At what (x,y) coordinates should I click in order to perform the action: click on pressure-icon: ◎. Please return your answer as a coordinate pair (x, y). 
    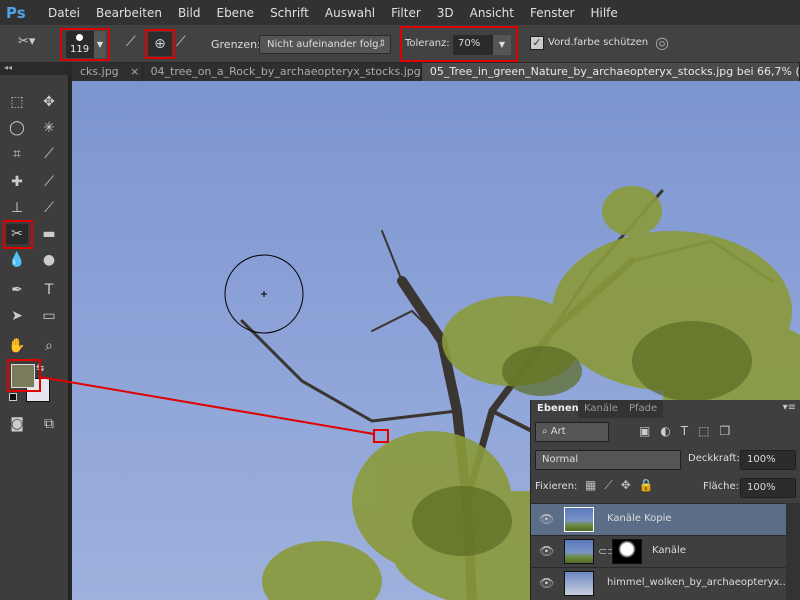
    Looking at the image, I should click on (662, 42).